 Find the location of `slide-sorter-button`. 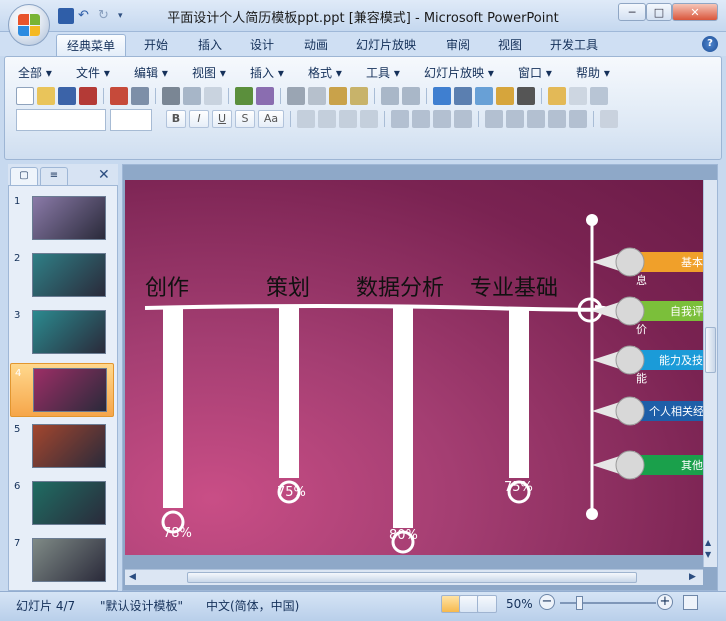

slide-sorter-button is located at coordinates (469, 604).